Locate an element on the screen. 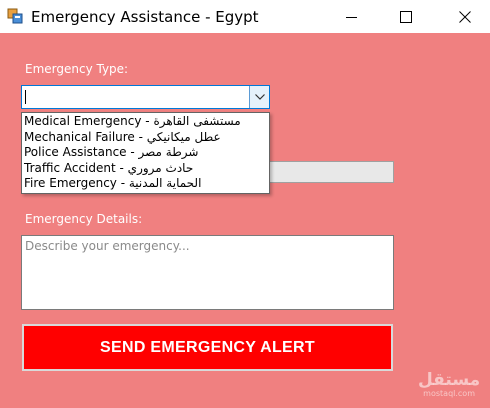 This screenshot has width=490, height=408. watermark-logo-text: مستقل is located at coordinates (449, 380).